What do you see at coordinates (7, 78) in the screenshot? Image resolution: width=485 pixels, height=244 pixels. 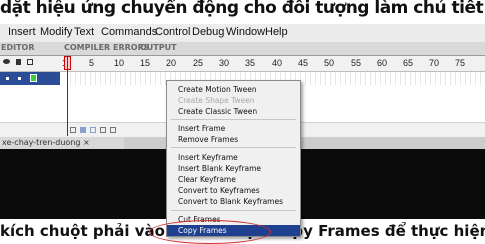 I see `visible-dot-icon` at bounding box center [7, 78].